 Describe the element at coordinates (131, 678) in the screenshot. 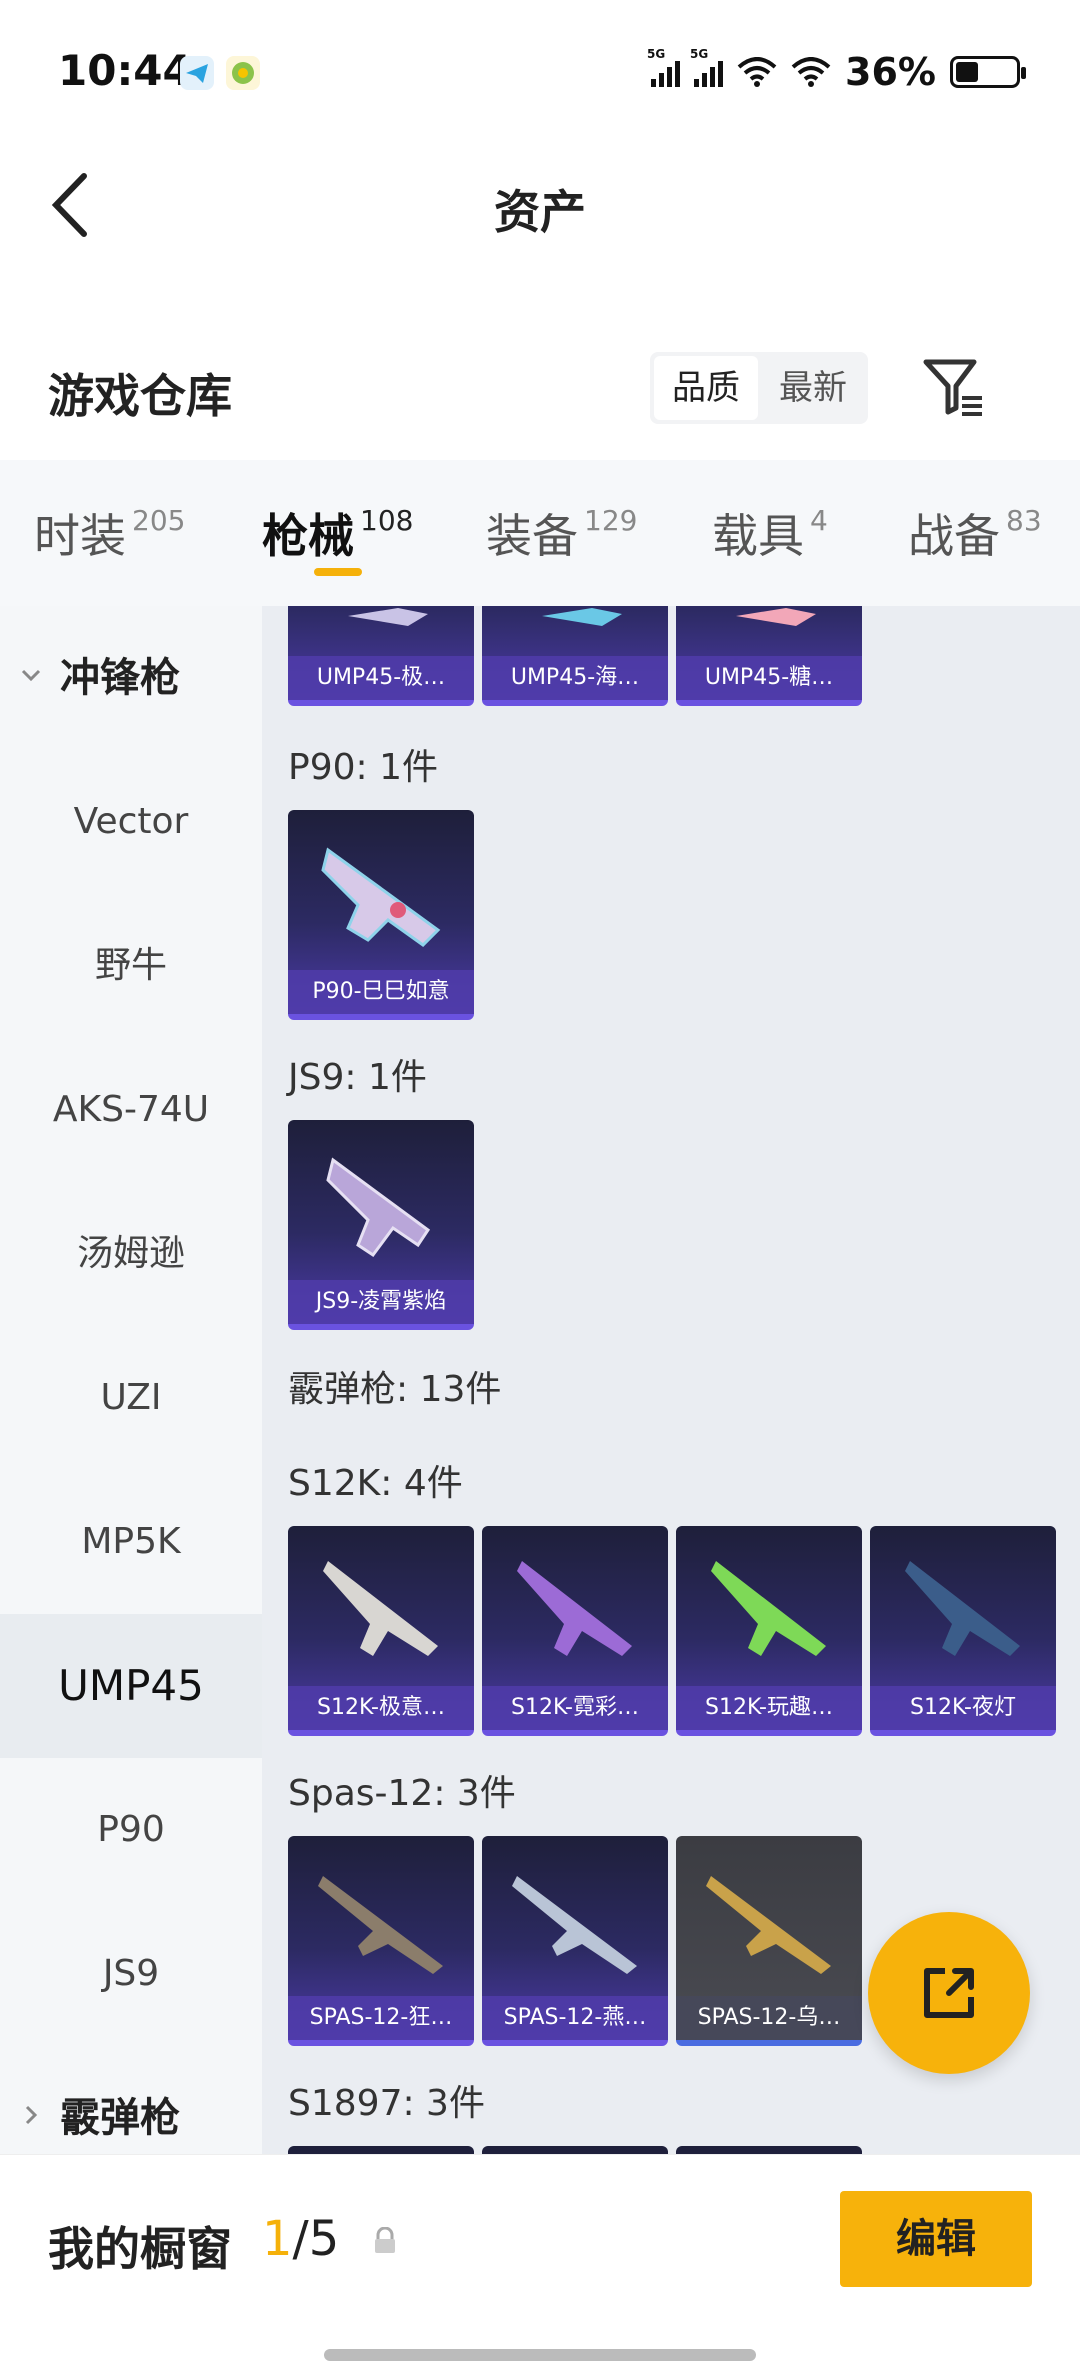

I see `sidebar-group-smg: 冲锋枪` at that location.